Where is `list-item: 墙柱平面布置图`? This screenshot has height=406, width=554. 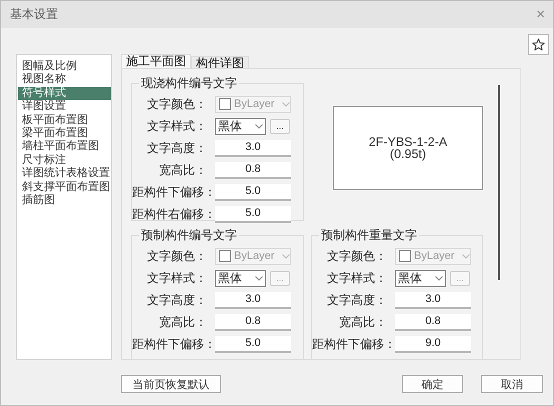 list-item: 墙柱平面布置图 is located at coordinates (64, 147).